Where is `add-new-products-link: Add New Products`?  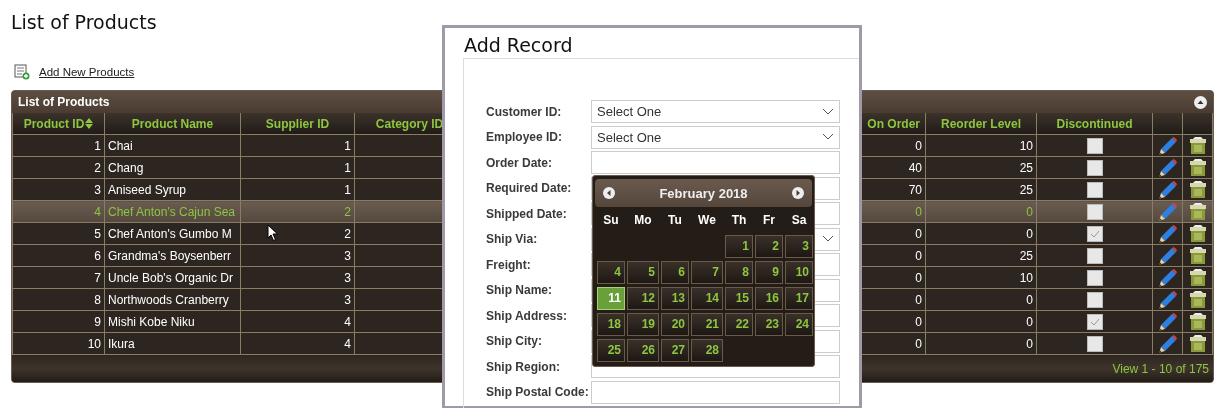 add-new-products-link: Add New Products is located at coordinates (87, 72).